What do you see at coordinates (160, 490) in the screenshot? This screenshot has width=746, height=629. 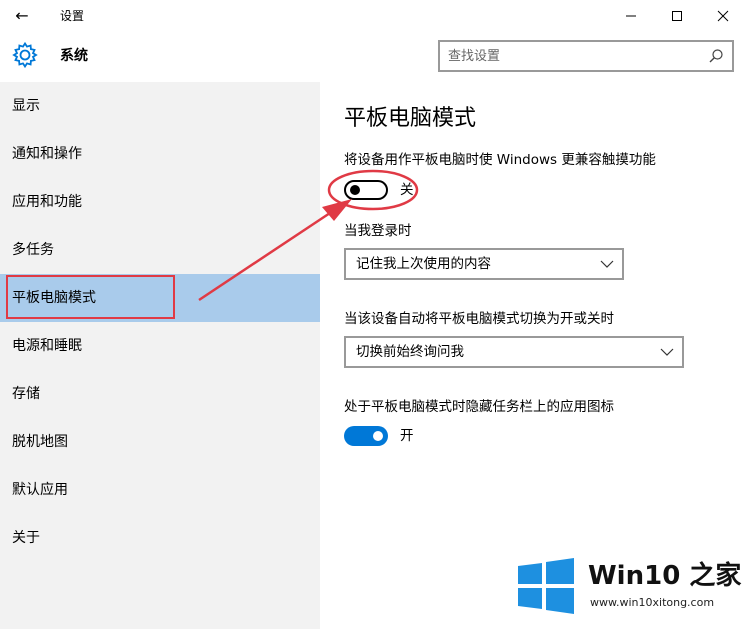 I see `sidebar-item-default-apps: 默认应用` at bounding box center [160, 490].